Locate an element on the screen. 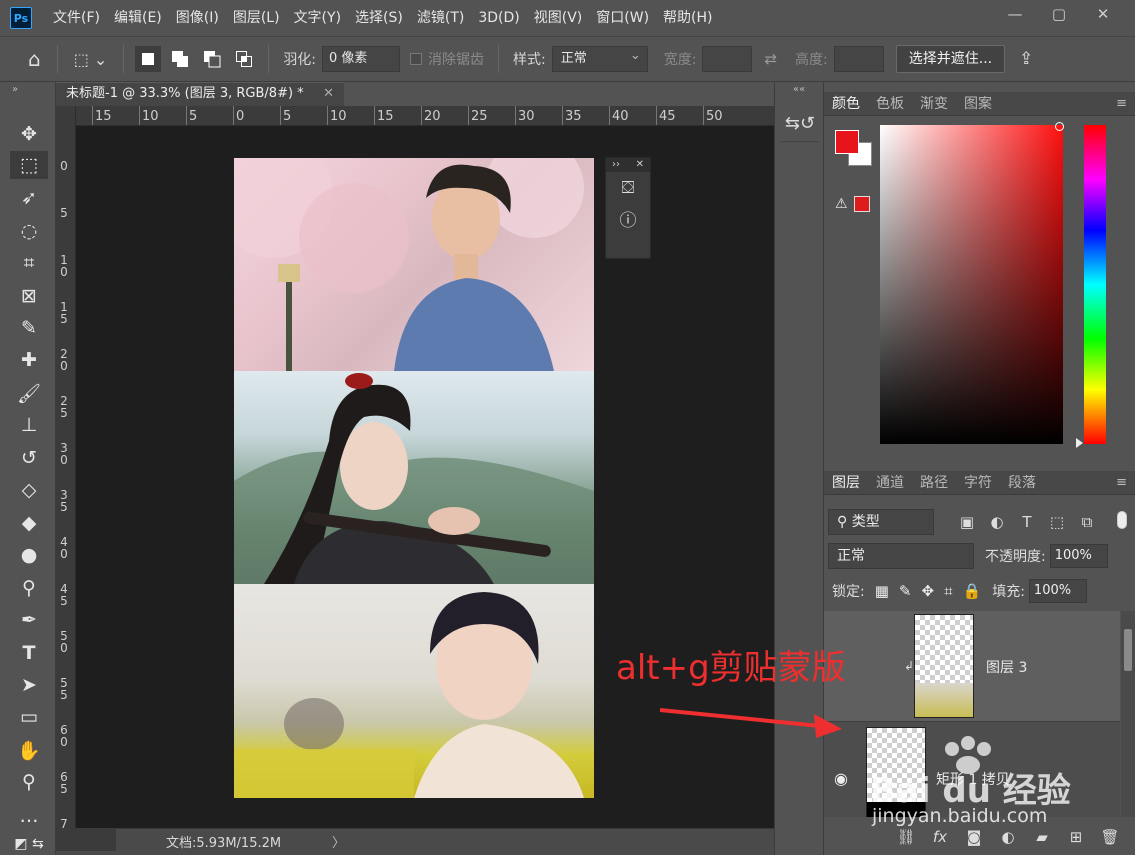 Image resolution: width=1135 pixels, height=855 pixels. lock-all-icon: 🔒 is located at coordinates (972, 591).